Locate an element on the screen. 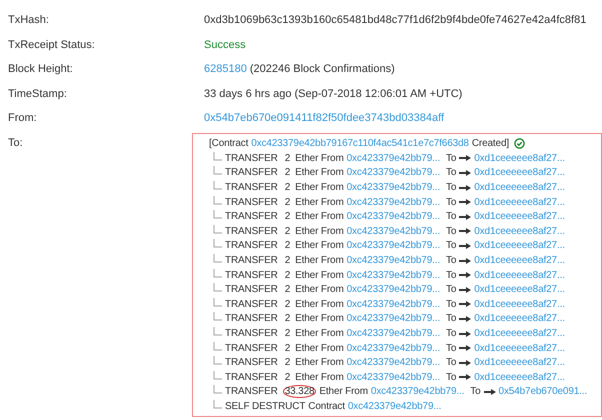  field-value: (202246 Block Confirmations) is located at coordinates (322, 69).